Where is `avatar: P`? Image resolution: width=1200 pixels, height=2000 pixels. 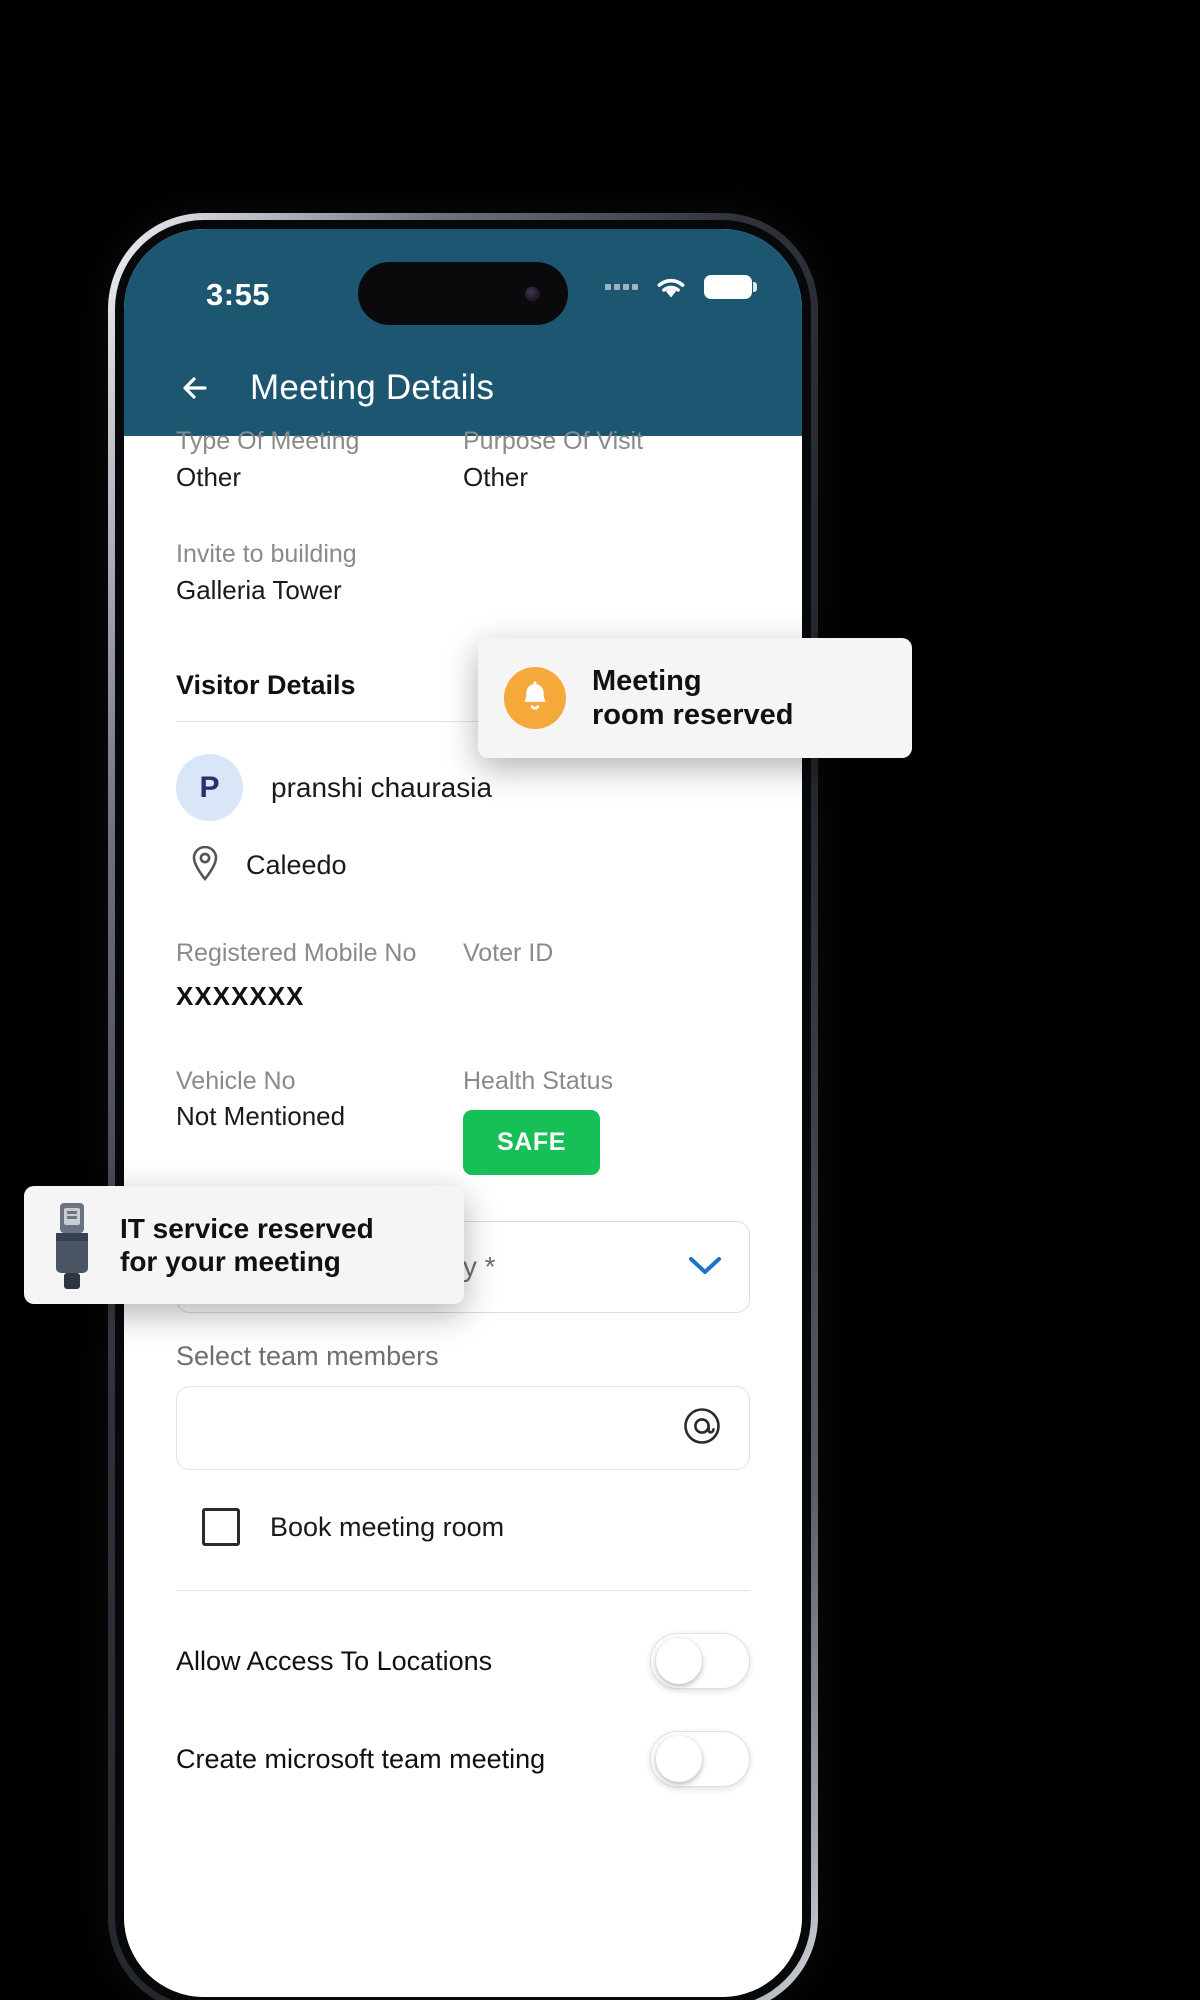
avatar: P is located at coordinates (209, 787).